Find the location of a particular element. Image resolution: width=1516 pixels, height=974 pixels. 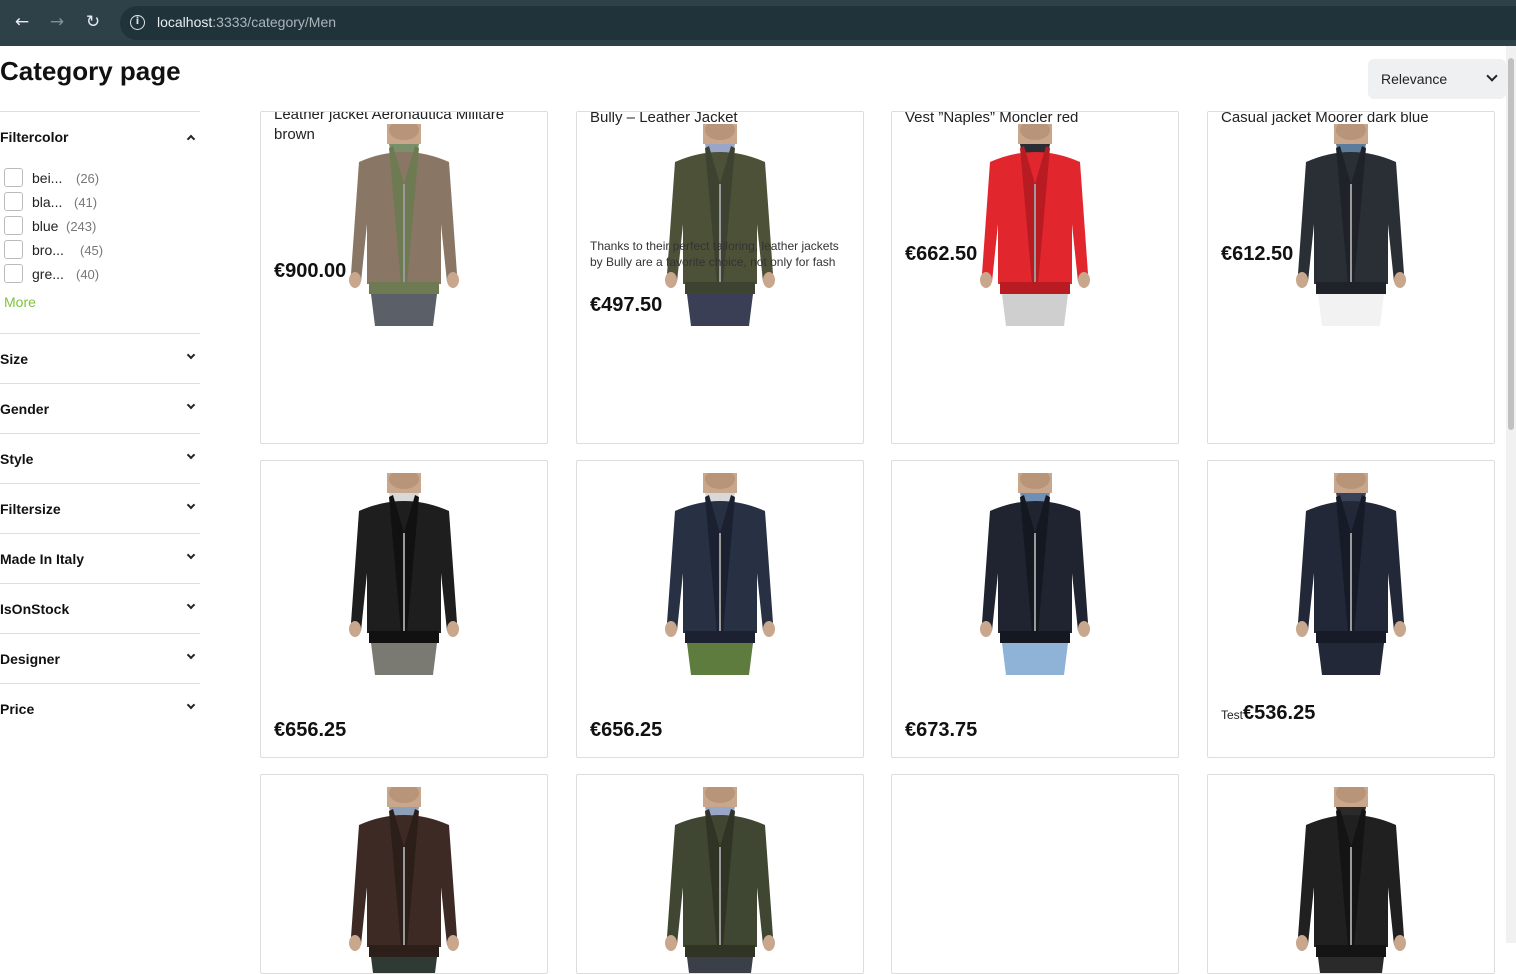

price-value: €612.50 is located at coordinates (1257, 254).